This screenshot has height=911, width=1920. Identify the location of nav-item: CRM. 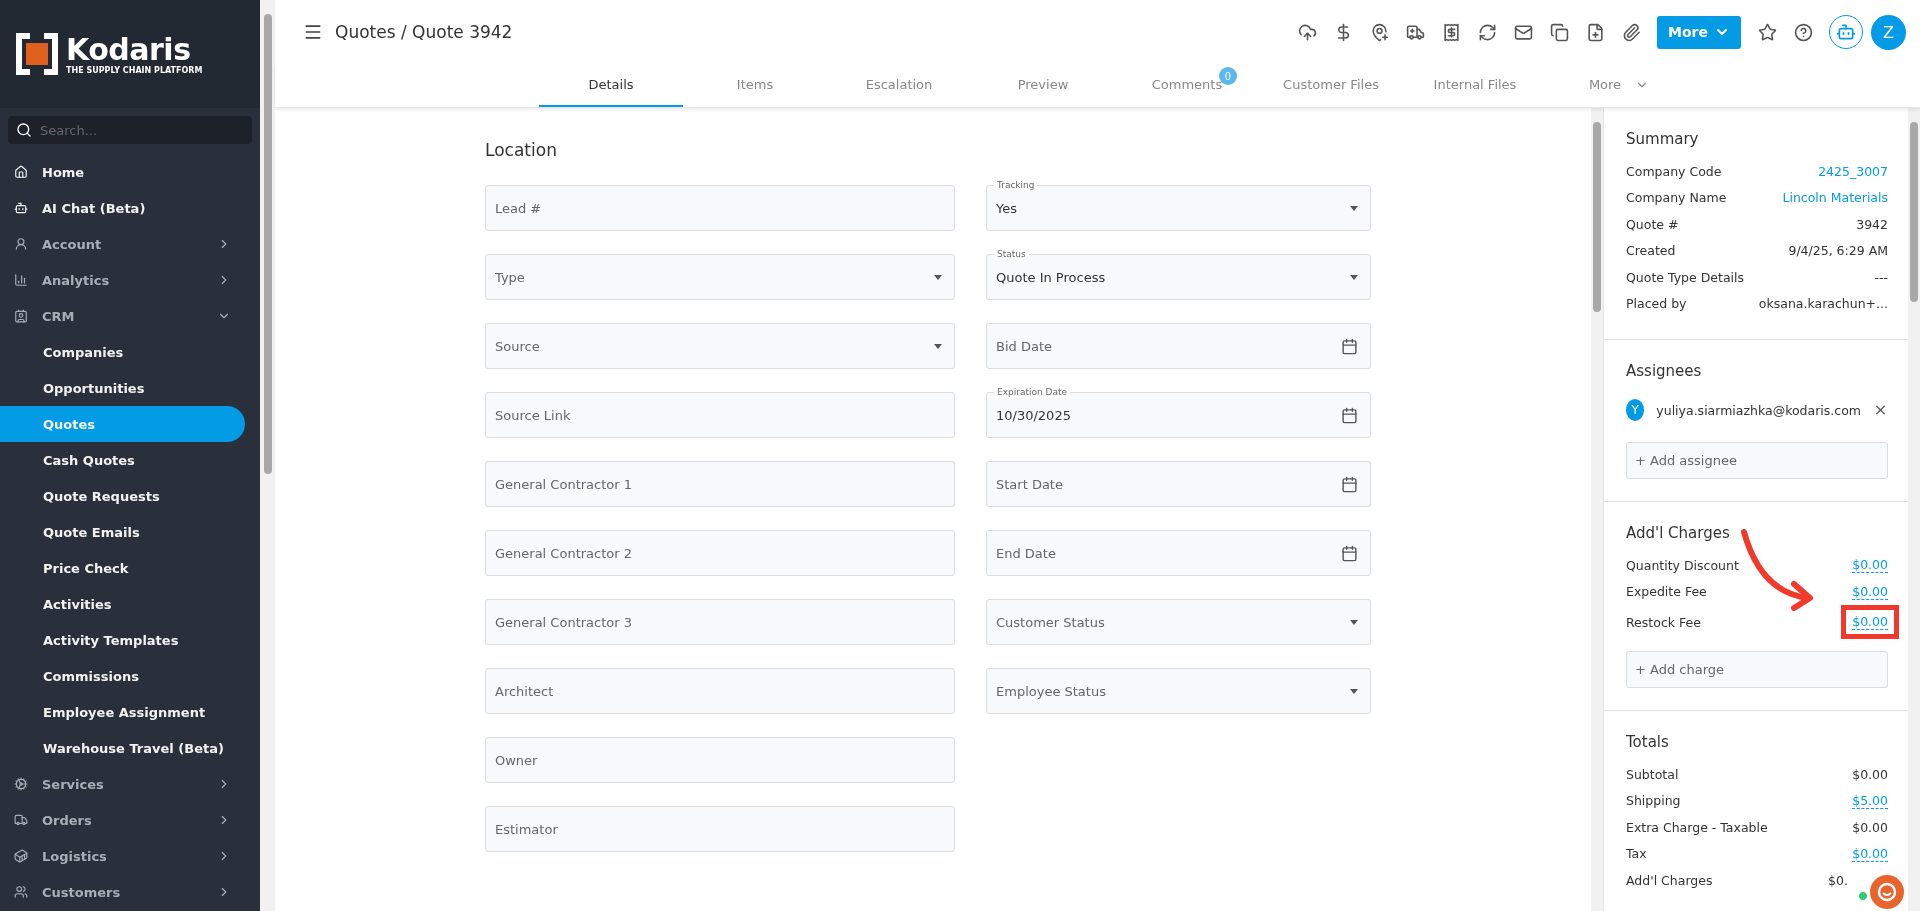
(122, 316).